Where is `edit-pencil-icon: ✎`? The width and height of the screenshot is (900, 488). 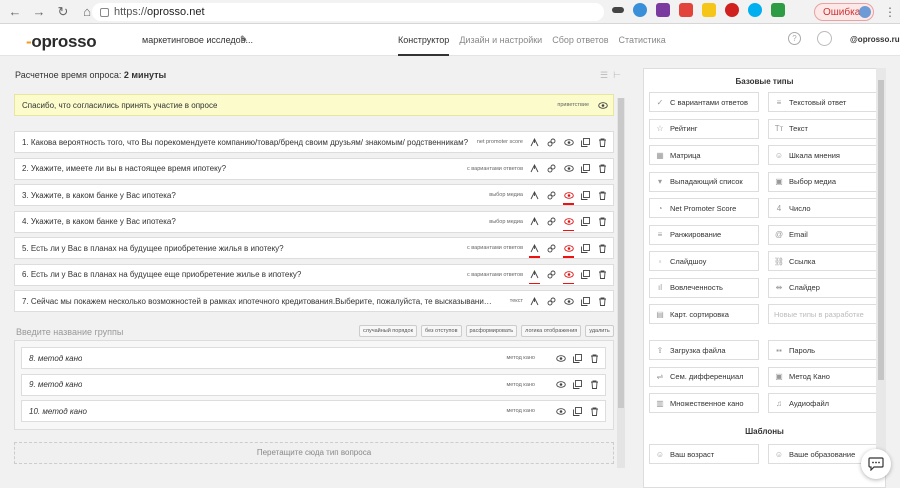
edit-pencil-icon: ✎ is located at coordinates (244, 39).